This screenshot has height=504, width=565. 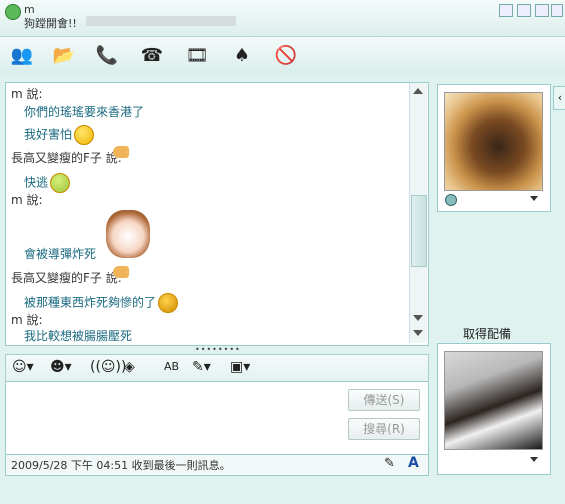 What do you see at coordinates (217, 349) in the screenshot?
I see `pane-splitter: ••••••••` at bounding box center [217, 349].